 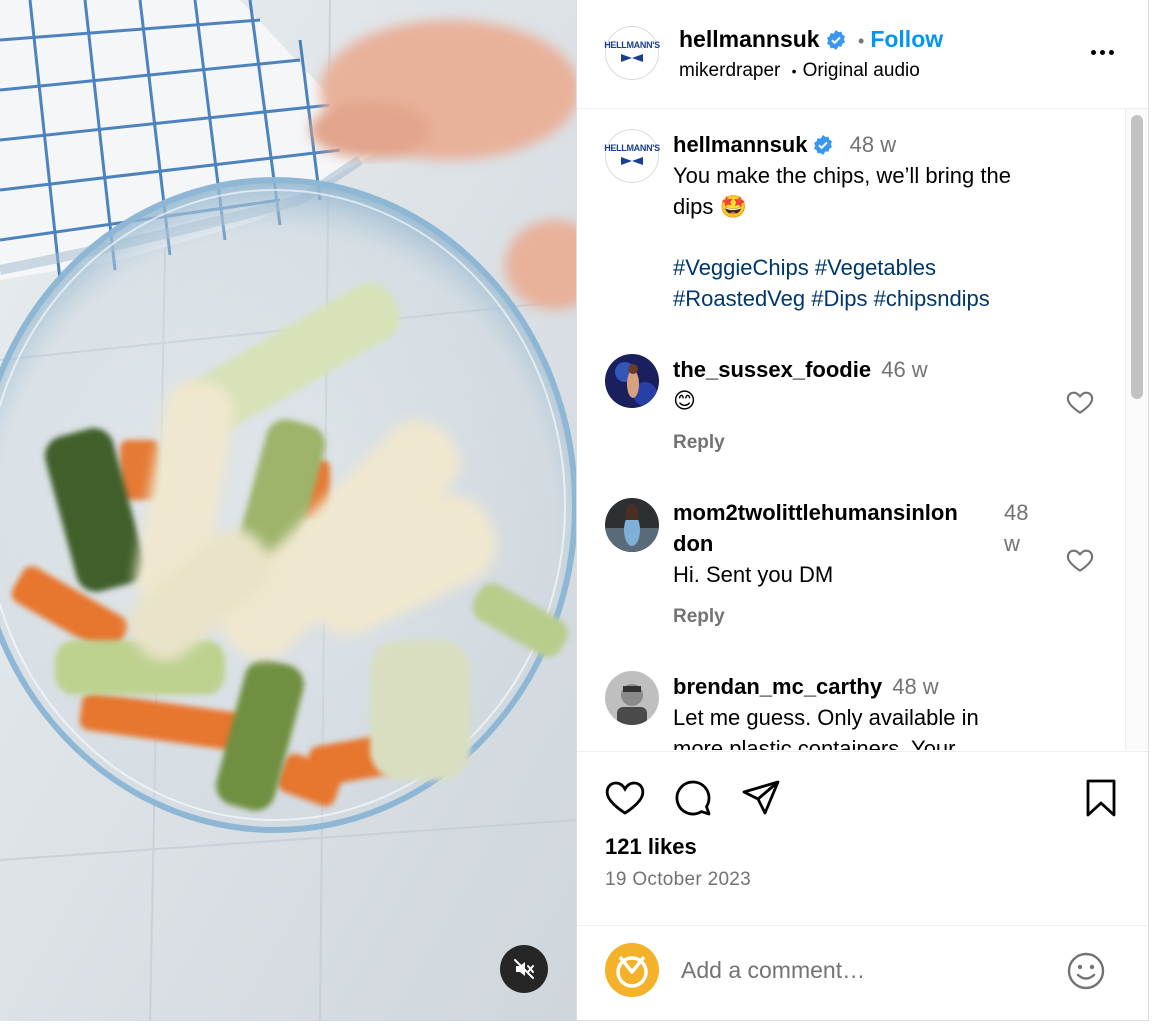 I want to click on author-username: hellmannsuk, so click(x=749, y=39).